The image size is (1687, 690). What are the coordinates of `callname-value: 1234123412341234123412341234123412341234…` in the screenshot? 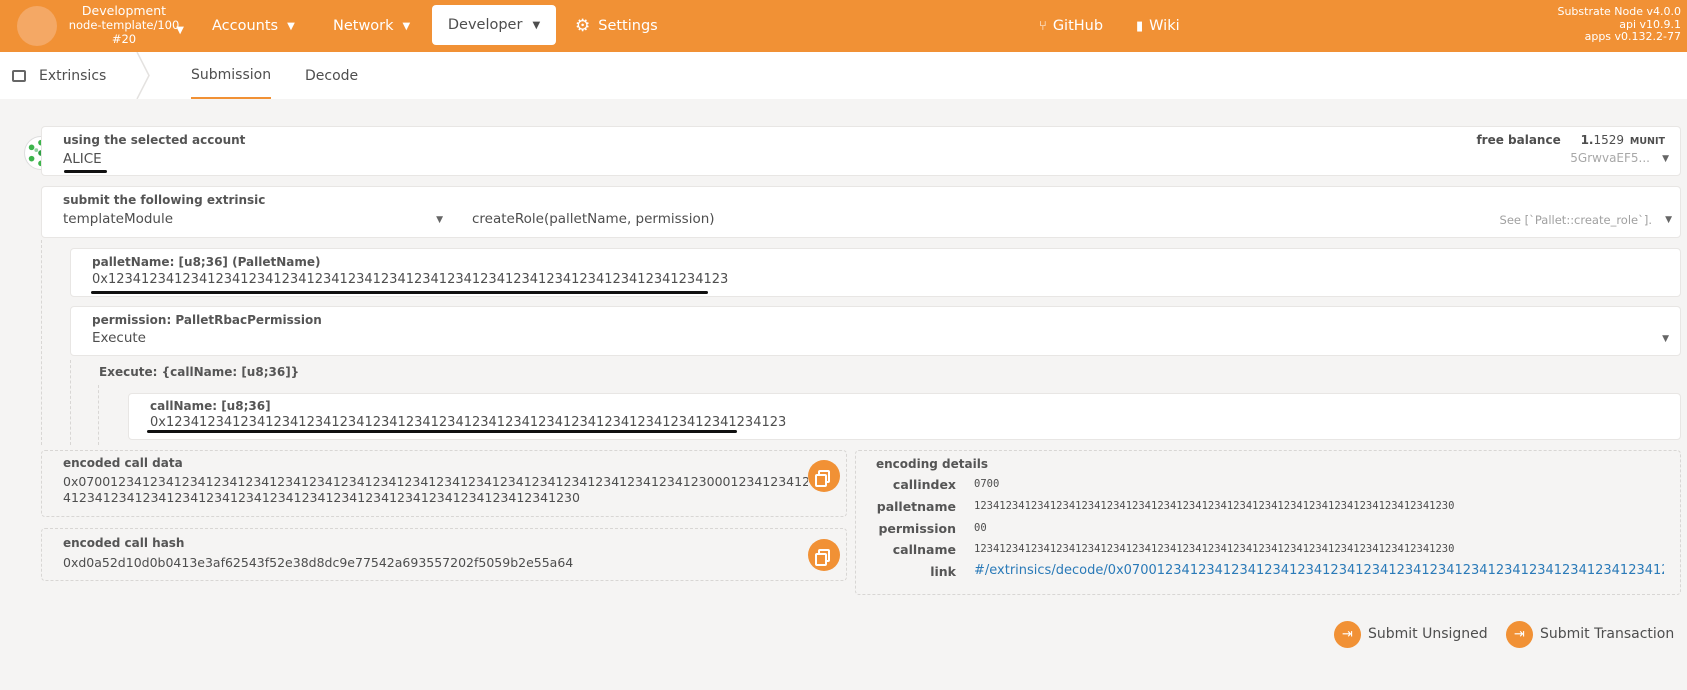 It's located at (1214, 549).